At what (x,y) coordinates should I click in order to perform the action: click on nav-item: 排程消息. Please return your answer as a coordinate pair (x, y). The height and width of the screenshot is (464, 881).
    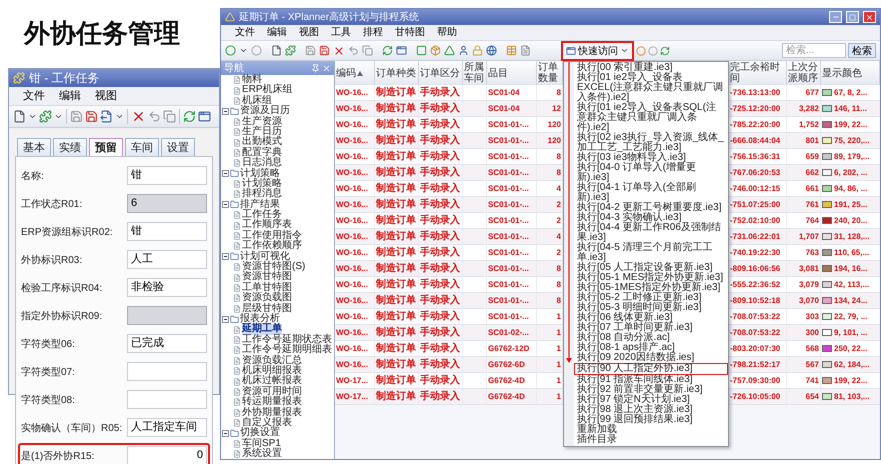
    Looking at the image, I should click on (262, 194).